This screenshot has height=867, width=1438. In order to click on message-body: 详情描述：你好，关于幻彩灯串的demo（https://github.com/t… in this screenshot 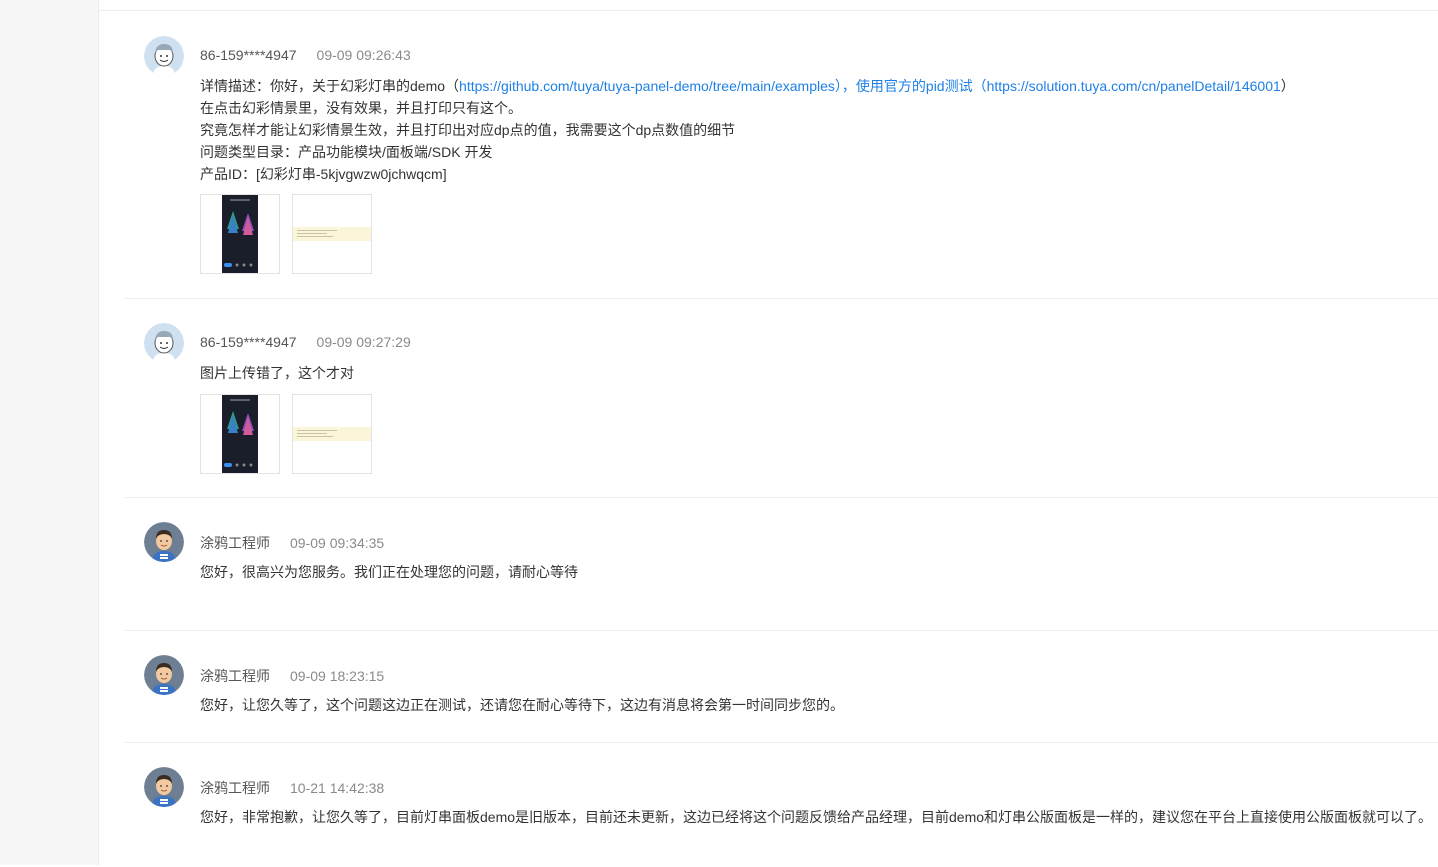, I will do `click(747, 130)`.